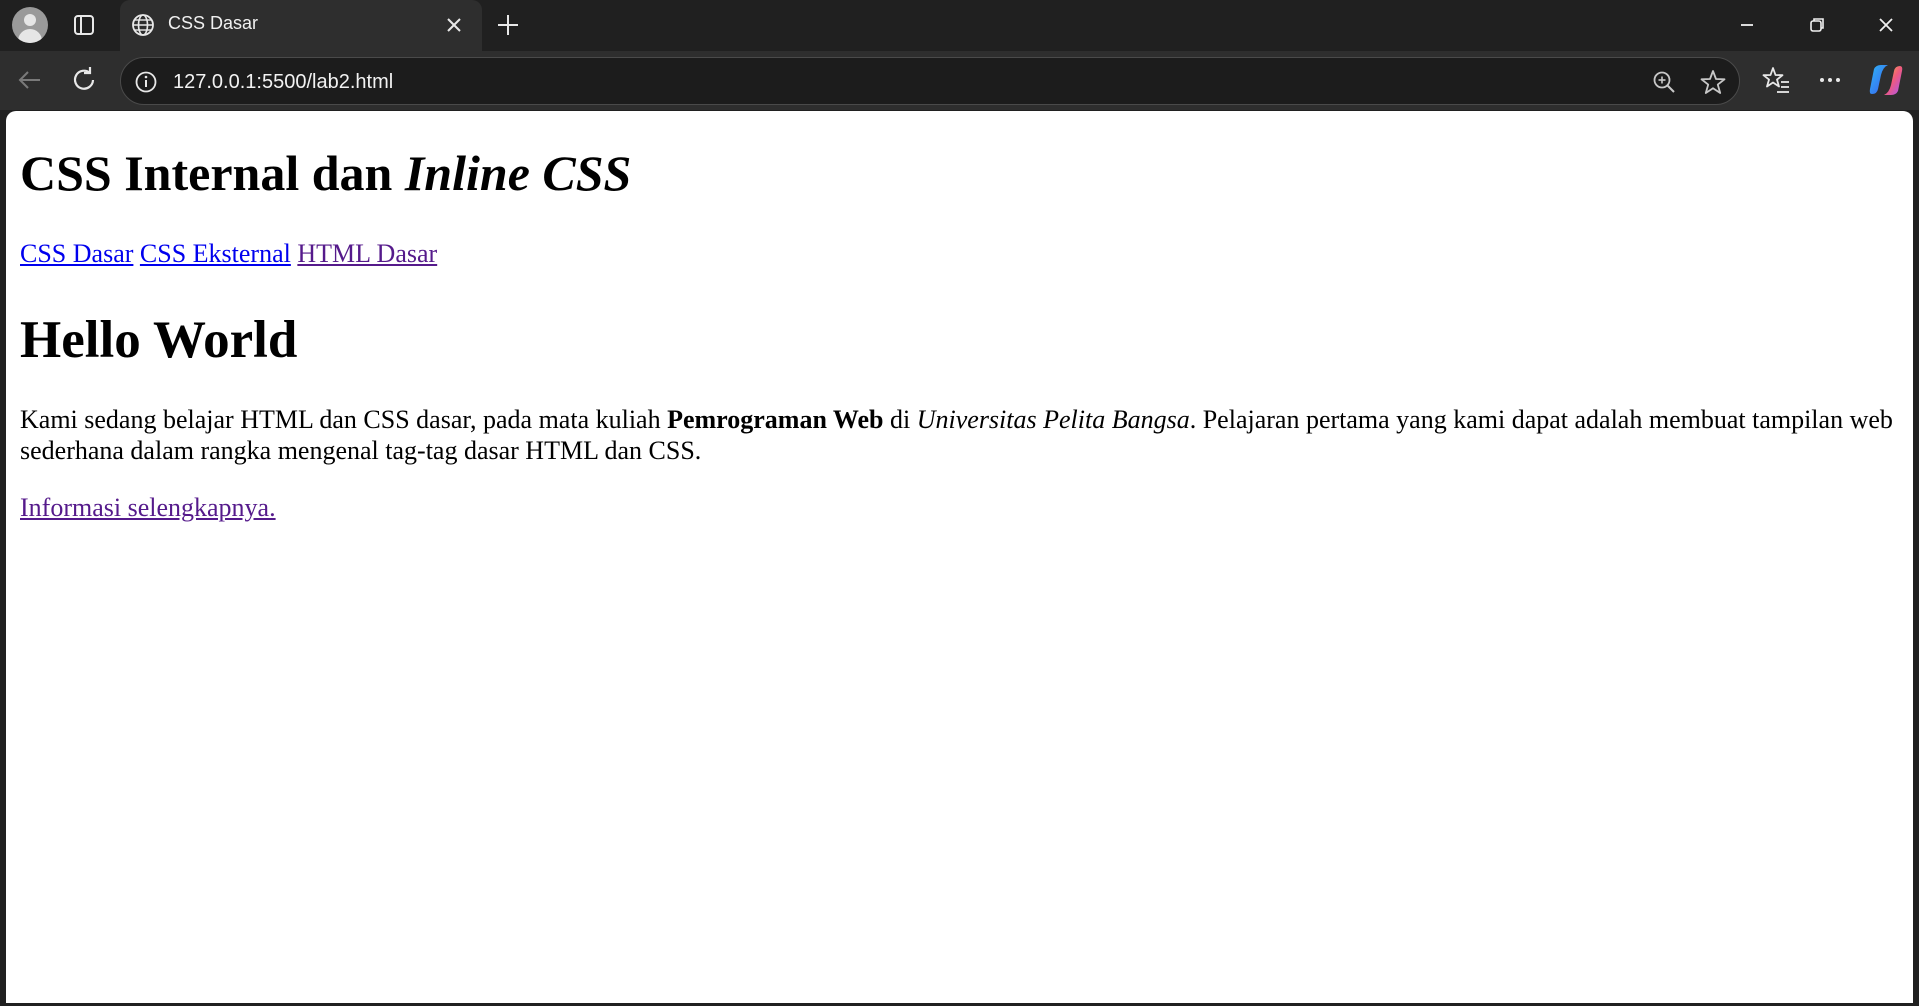  I want to click on close-window-icon, so click(1886, 25).